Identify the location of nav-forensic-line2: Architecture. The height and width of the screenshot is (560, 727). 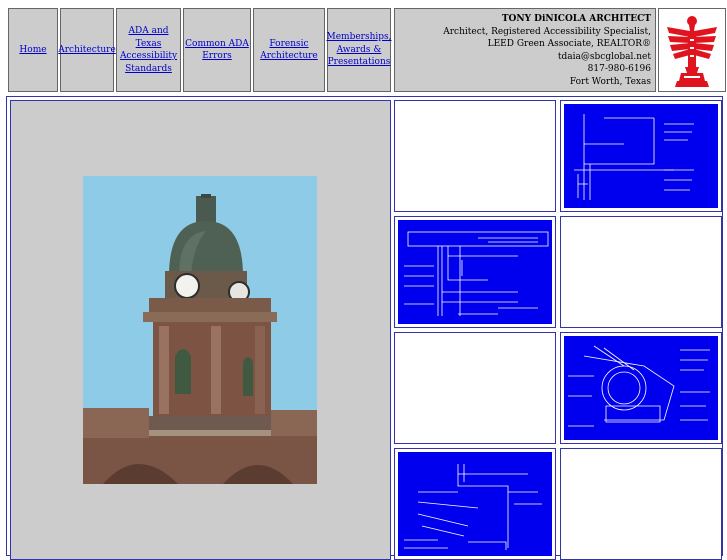
(289, 56).